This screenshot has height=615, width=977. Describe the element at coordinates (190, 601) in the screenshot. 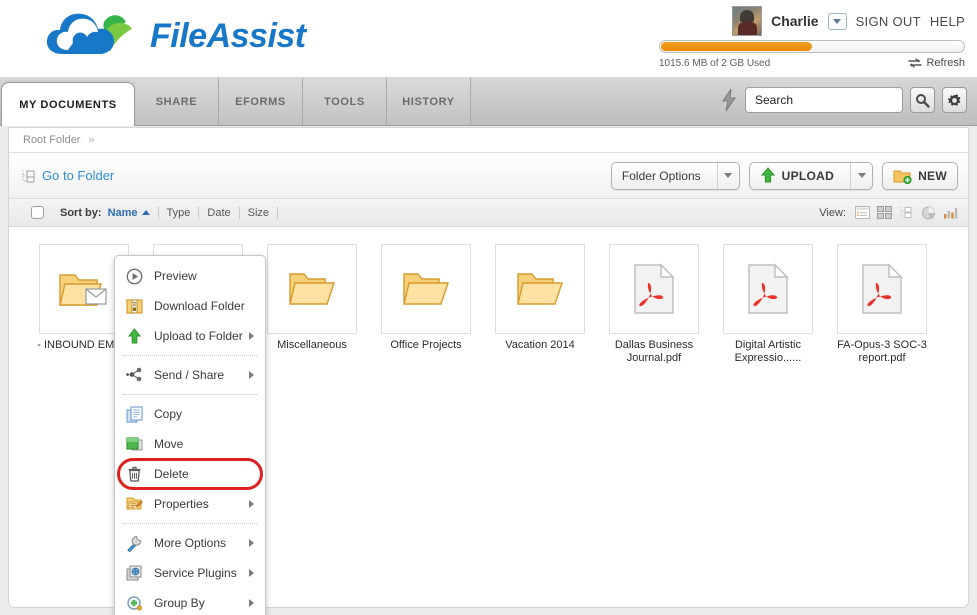

I see `context-menu-item: Group By` at that location.